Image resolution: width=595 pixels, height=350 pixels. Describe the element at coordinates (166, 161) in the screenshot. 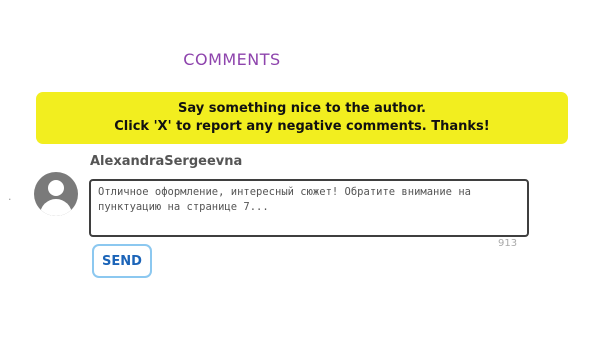

I see `comment-username: AlexandraSergeevna` at that location.